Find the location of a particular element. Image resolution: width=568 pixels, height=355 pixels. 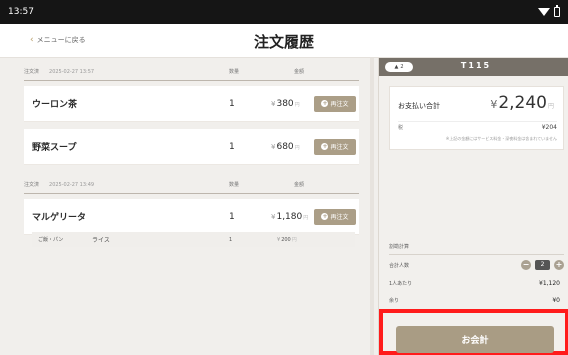

minus-button: − is located at coordinates (526, 265).